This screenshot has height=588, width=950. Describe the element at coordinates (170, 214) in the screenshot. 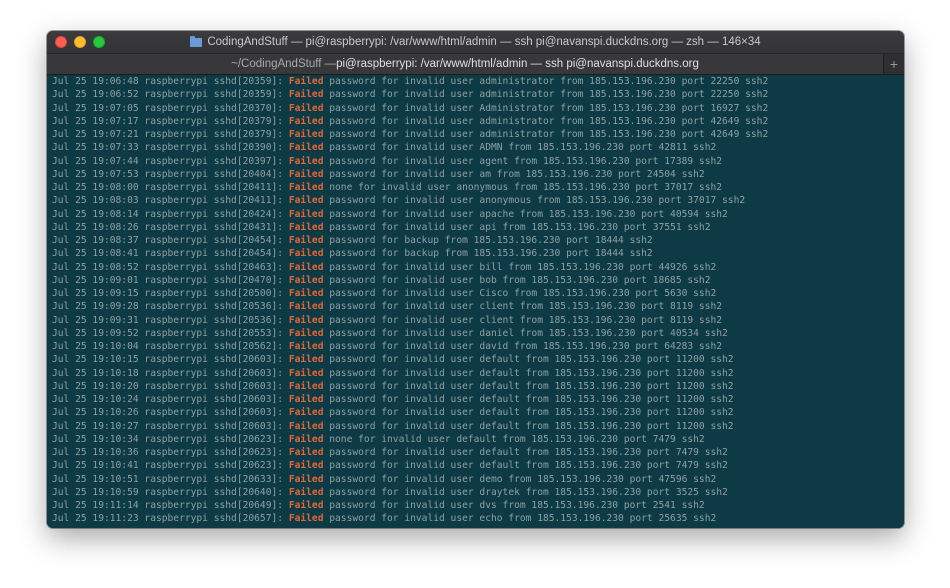

I see `log-prefix: Jul 25 19:08:14 raspberrypi sshd[20424]:` at that location.